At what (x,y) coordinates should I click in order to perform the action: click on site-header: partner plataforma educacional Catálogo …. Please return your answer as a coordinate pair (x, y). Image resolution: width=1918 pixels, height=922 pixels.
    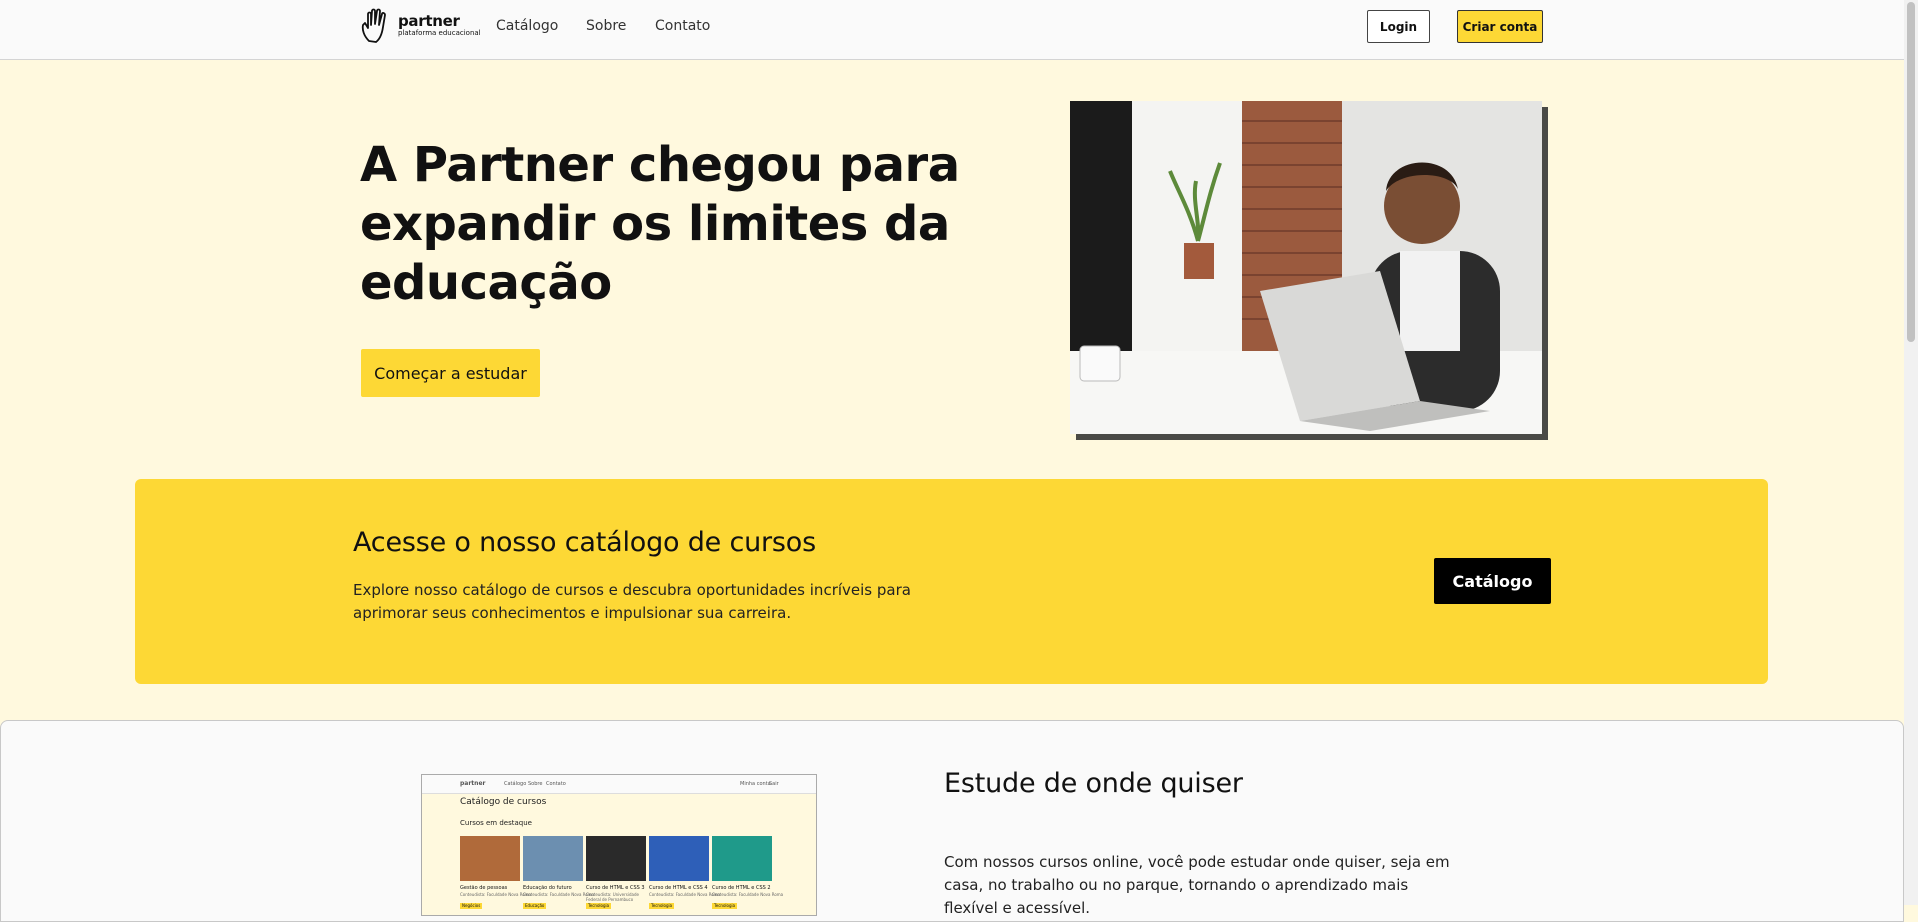
    Looking at the image, I should click on (952, 30).